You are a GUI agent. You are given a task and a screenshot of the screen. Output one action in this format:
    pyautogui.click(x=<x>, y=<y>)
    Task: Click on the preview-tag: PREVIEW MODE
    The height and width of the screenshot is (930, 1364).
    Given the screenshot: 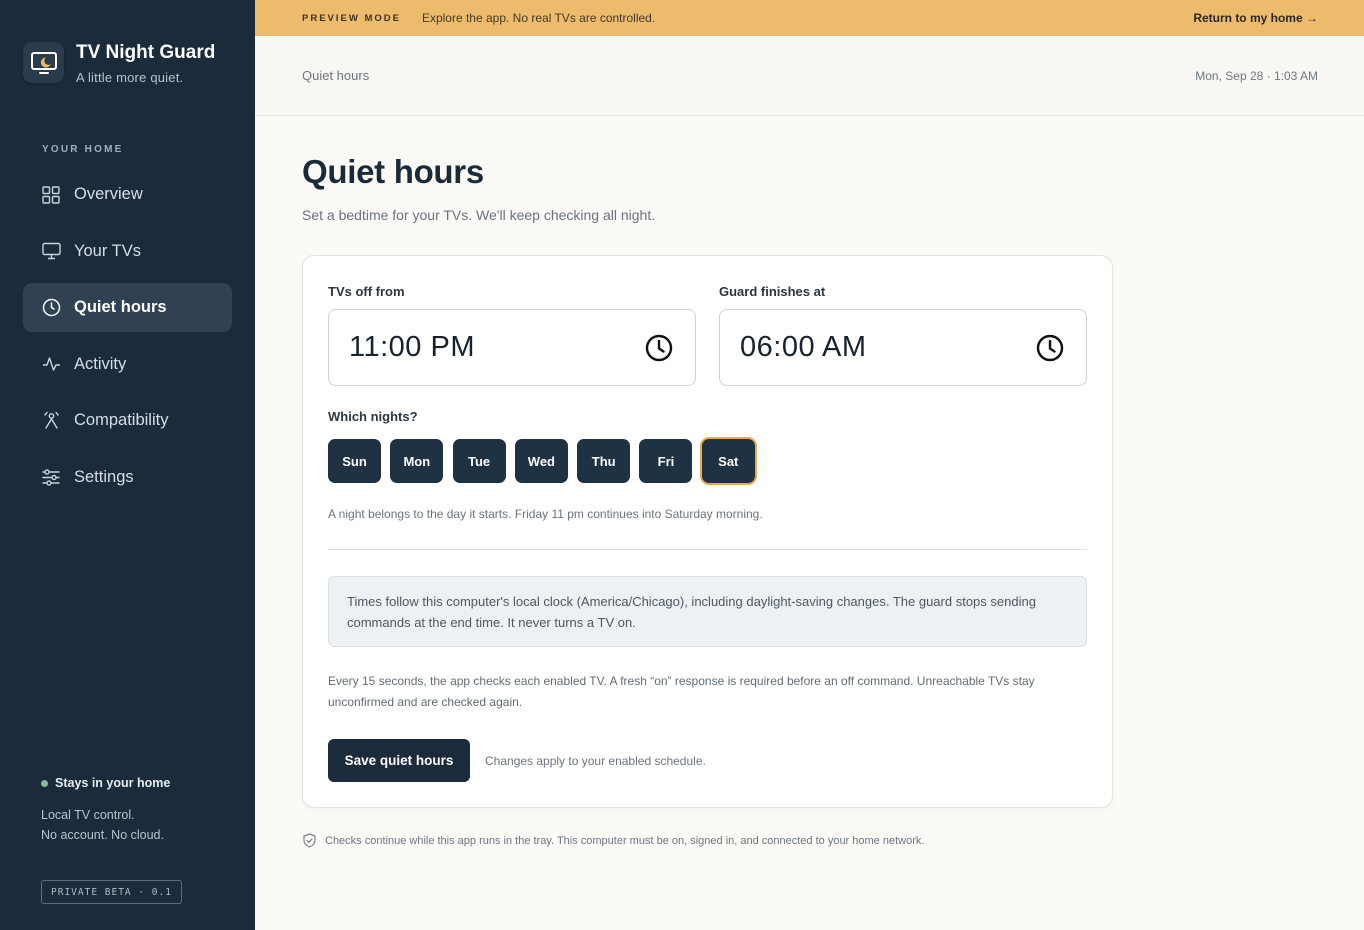 What is the action you would take?
    pyautogui.click(x=351, y=18)
    